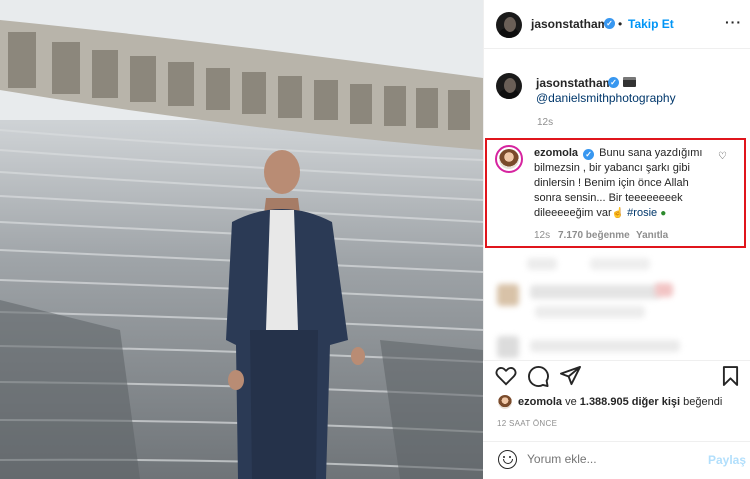 This screenshot has height=479, width=750. Describe the element at coordinates (573, 213) in the screenshot. I see `comment-line5: dileeeeeğim var` at that location.